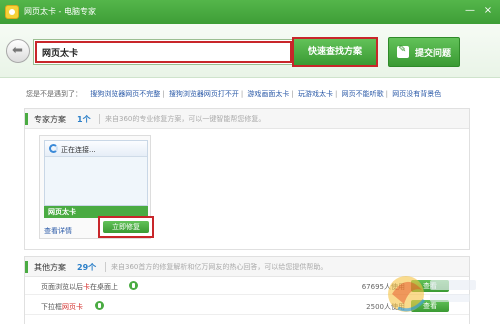  I want to click on back-arrow-icon: ⬅, so click(17, 50).